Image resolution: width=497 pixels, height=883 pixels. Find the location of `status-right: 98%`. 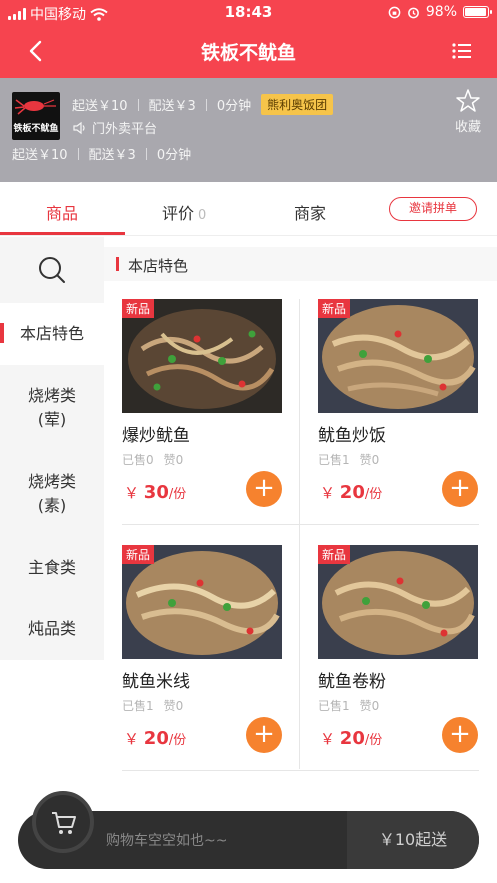

status-right: 98% is located at coordinates (440, 12).